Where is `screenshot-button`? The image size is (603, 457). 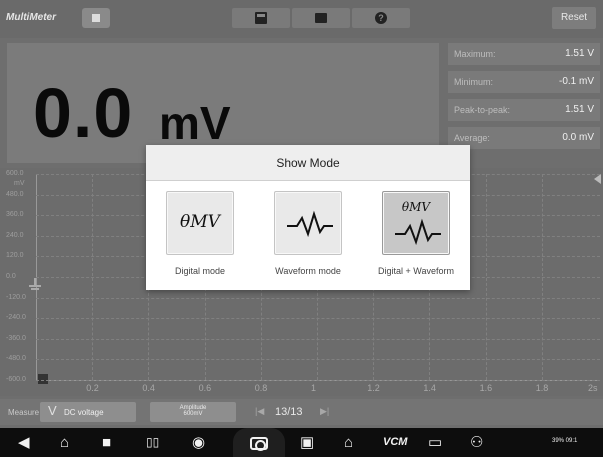
screenshot-button is located at coordinates (259, 442).